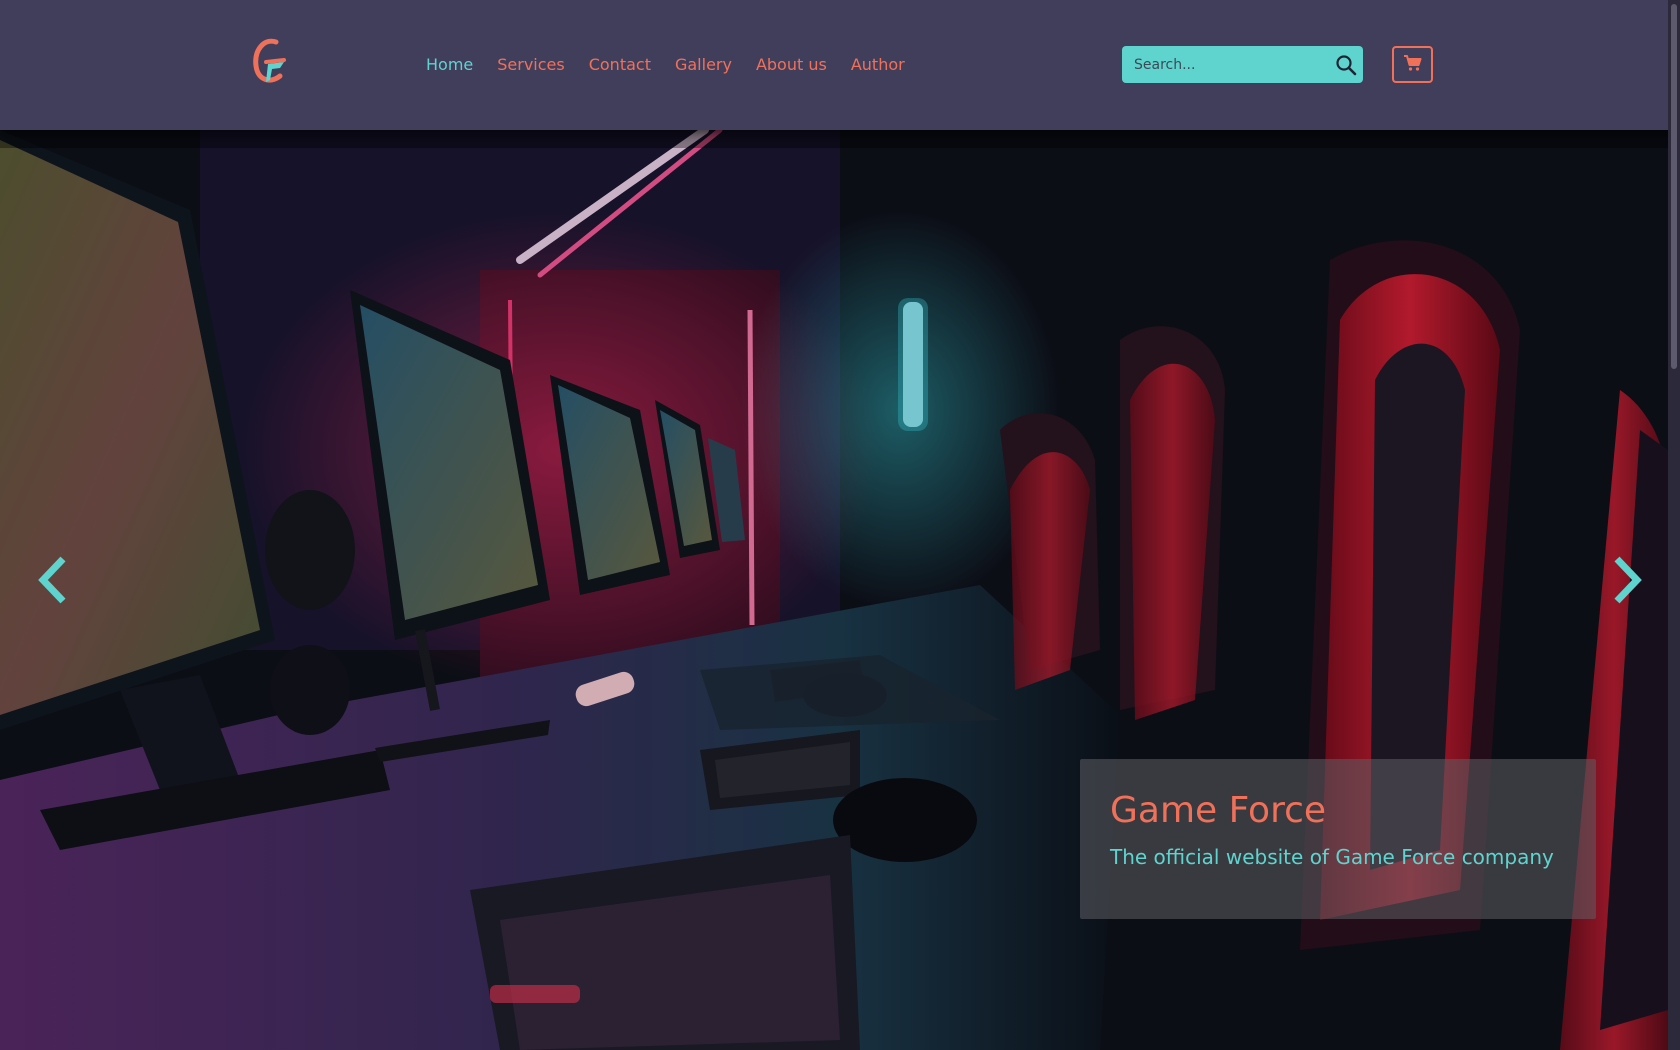  What do you see at coordinates (620, 65) in the screenshot?
I see `nav-contact: Contact` at bounding box center [620, 65].